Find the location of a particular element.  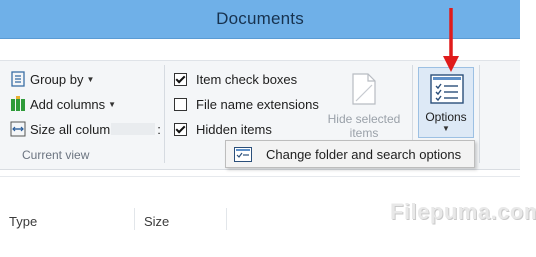

change-folder-options-item: Change folder and search options is located at coordinates (350, 154).